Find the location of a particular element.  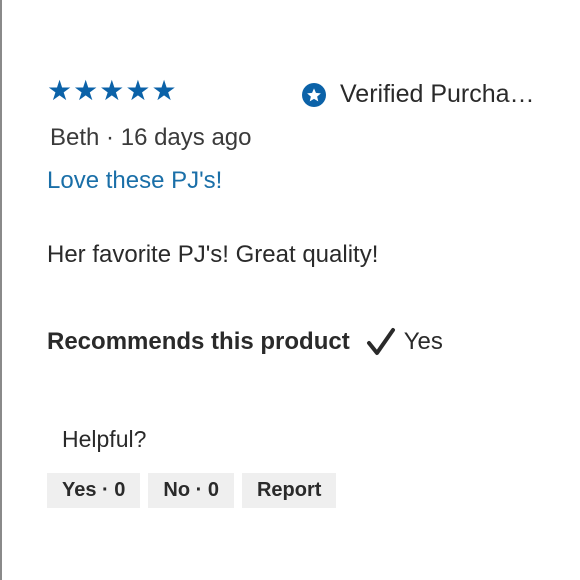

review-author: Beth is located at coordinates (75, 137).